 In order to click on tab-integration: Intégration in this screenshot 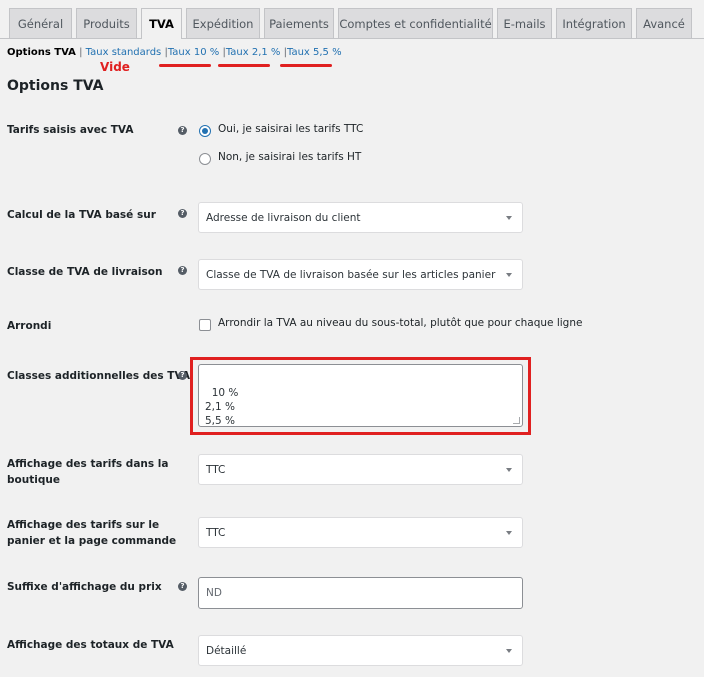, I will do `click(594, 23)`.